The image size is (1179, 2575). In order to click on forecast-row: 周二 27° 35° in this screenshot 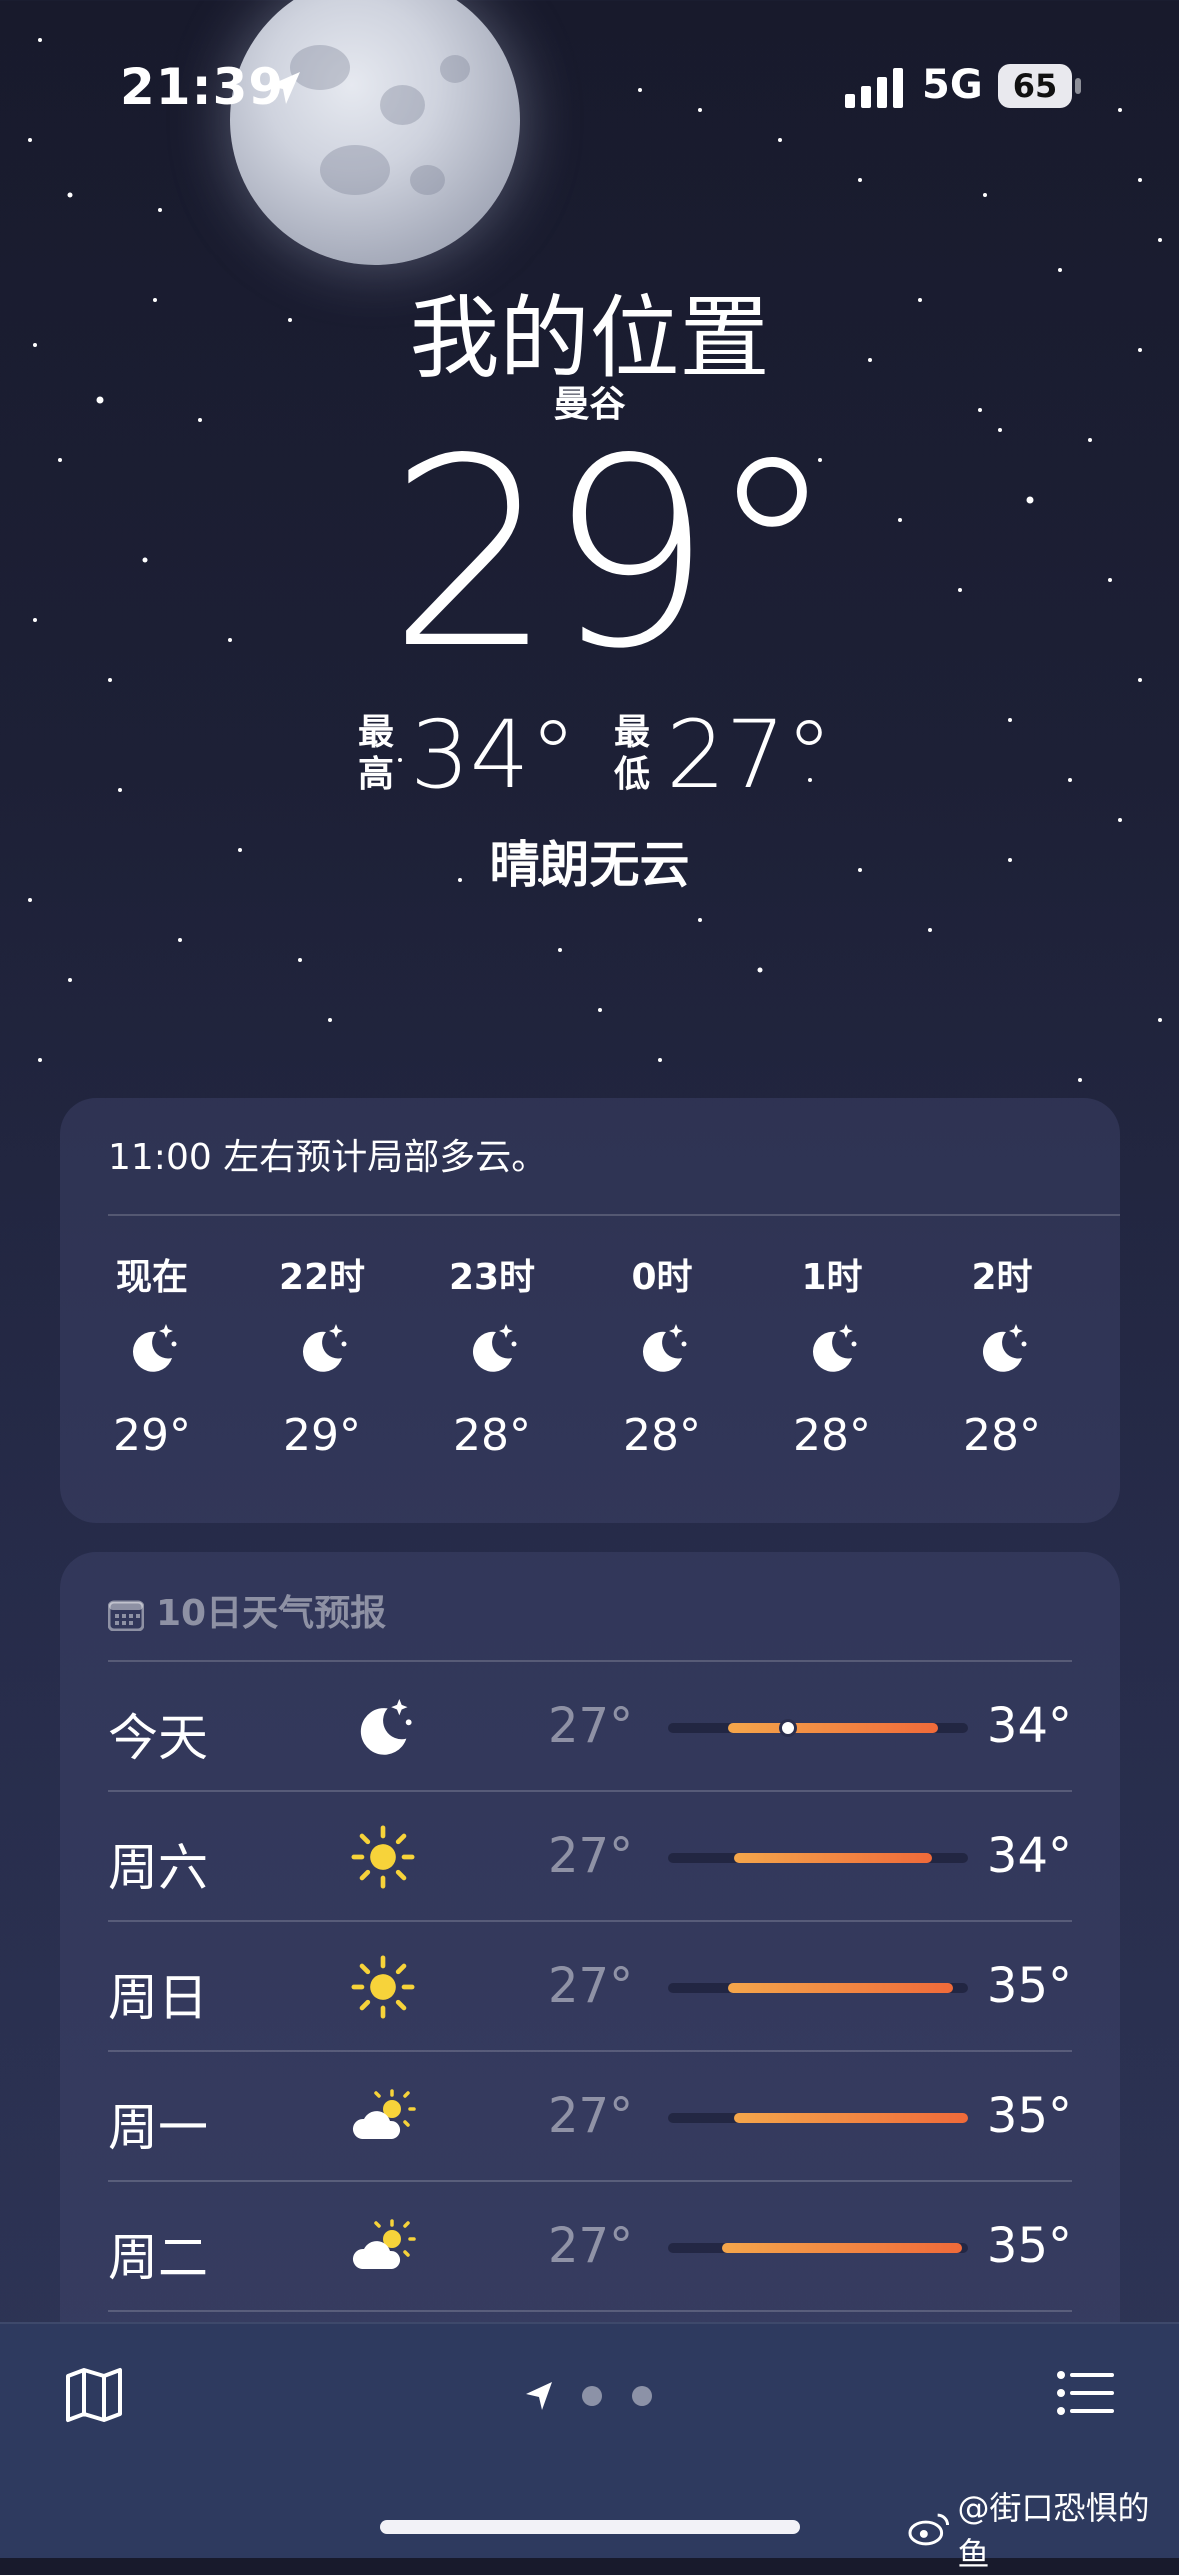, I will do `click(590, 2245)`.